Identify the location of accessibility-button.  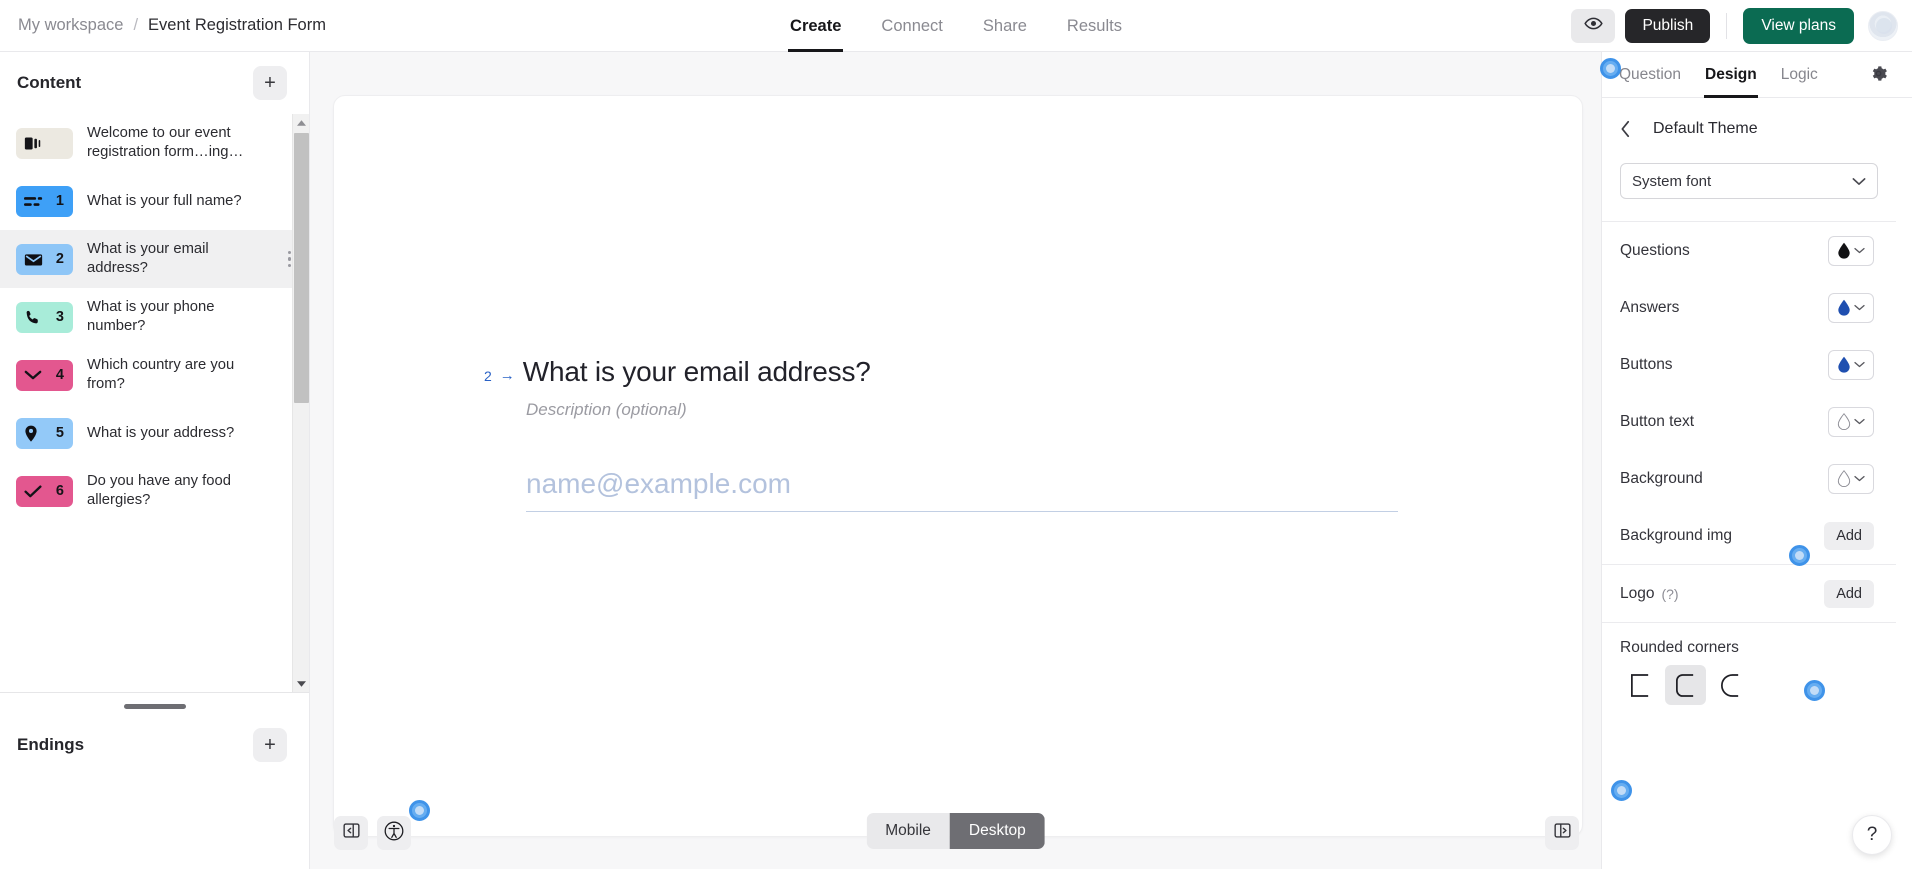
(394, 833).